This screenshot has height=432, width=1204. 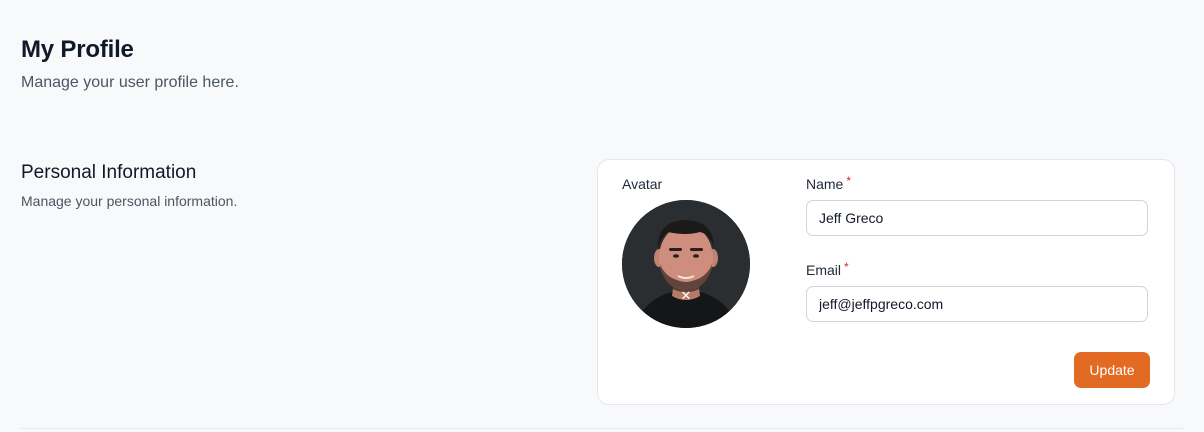 I want to click on section-title: Personal Information, so click(x=109, y=172).